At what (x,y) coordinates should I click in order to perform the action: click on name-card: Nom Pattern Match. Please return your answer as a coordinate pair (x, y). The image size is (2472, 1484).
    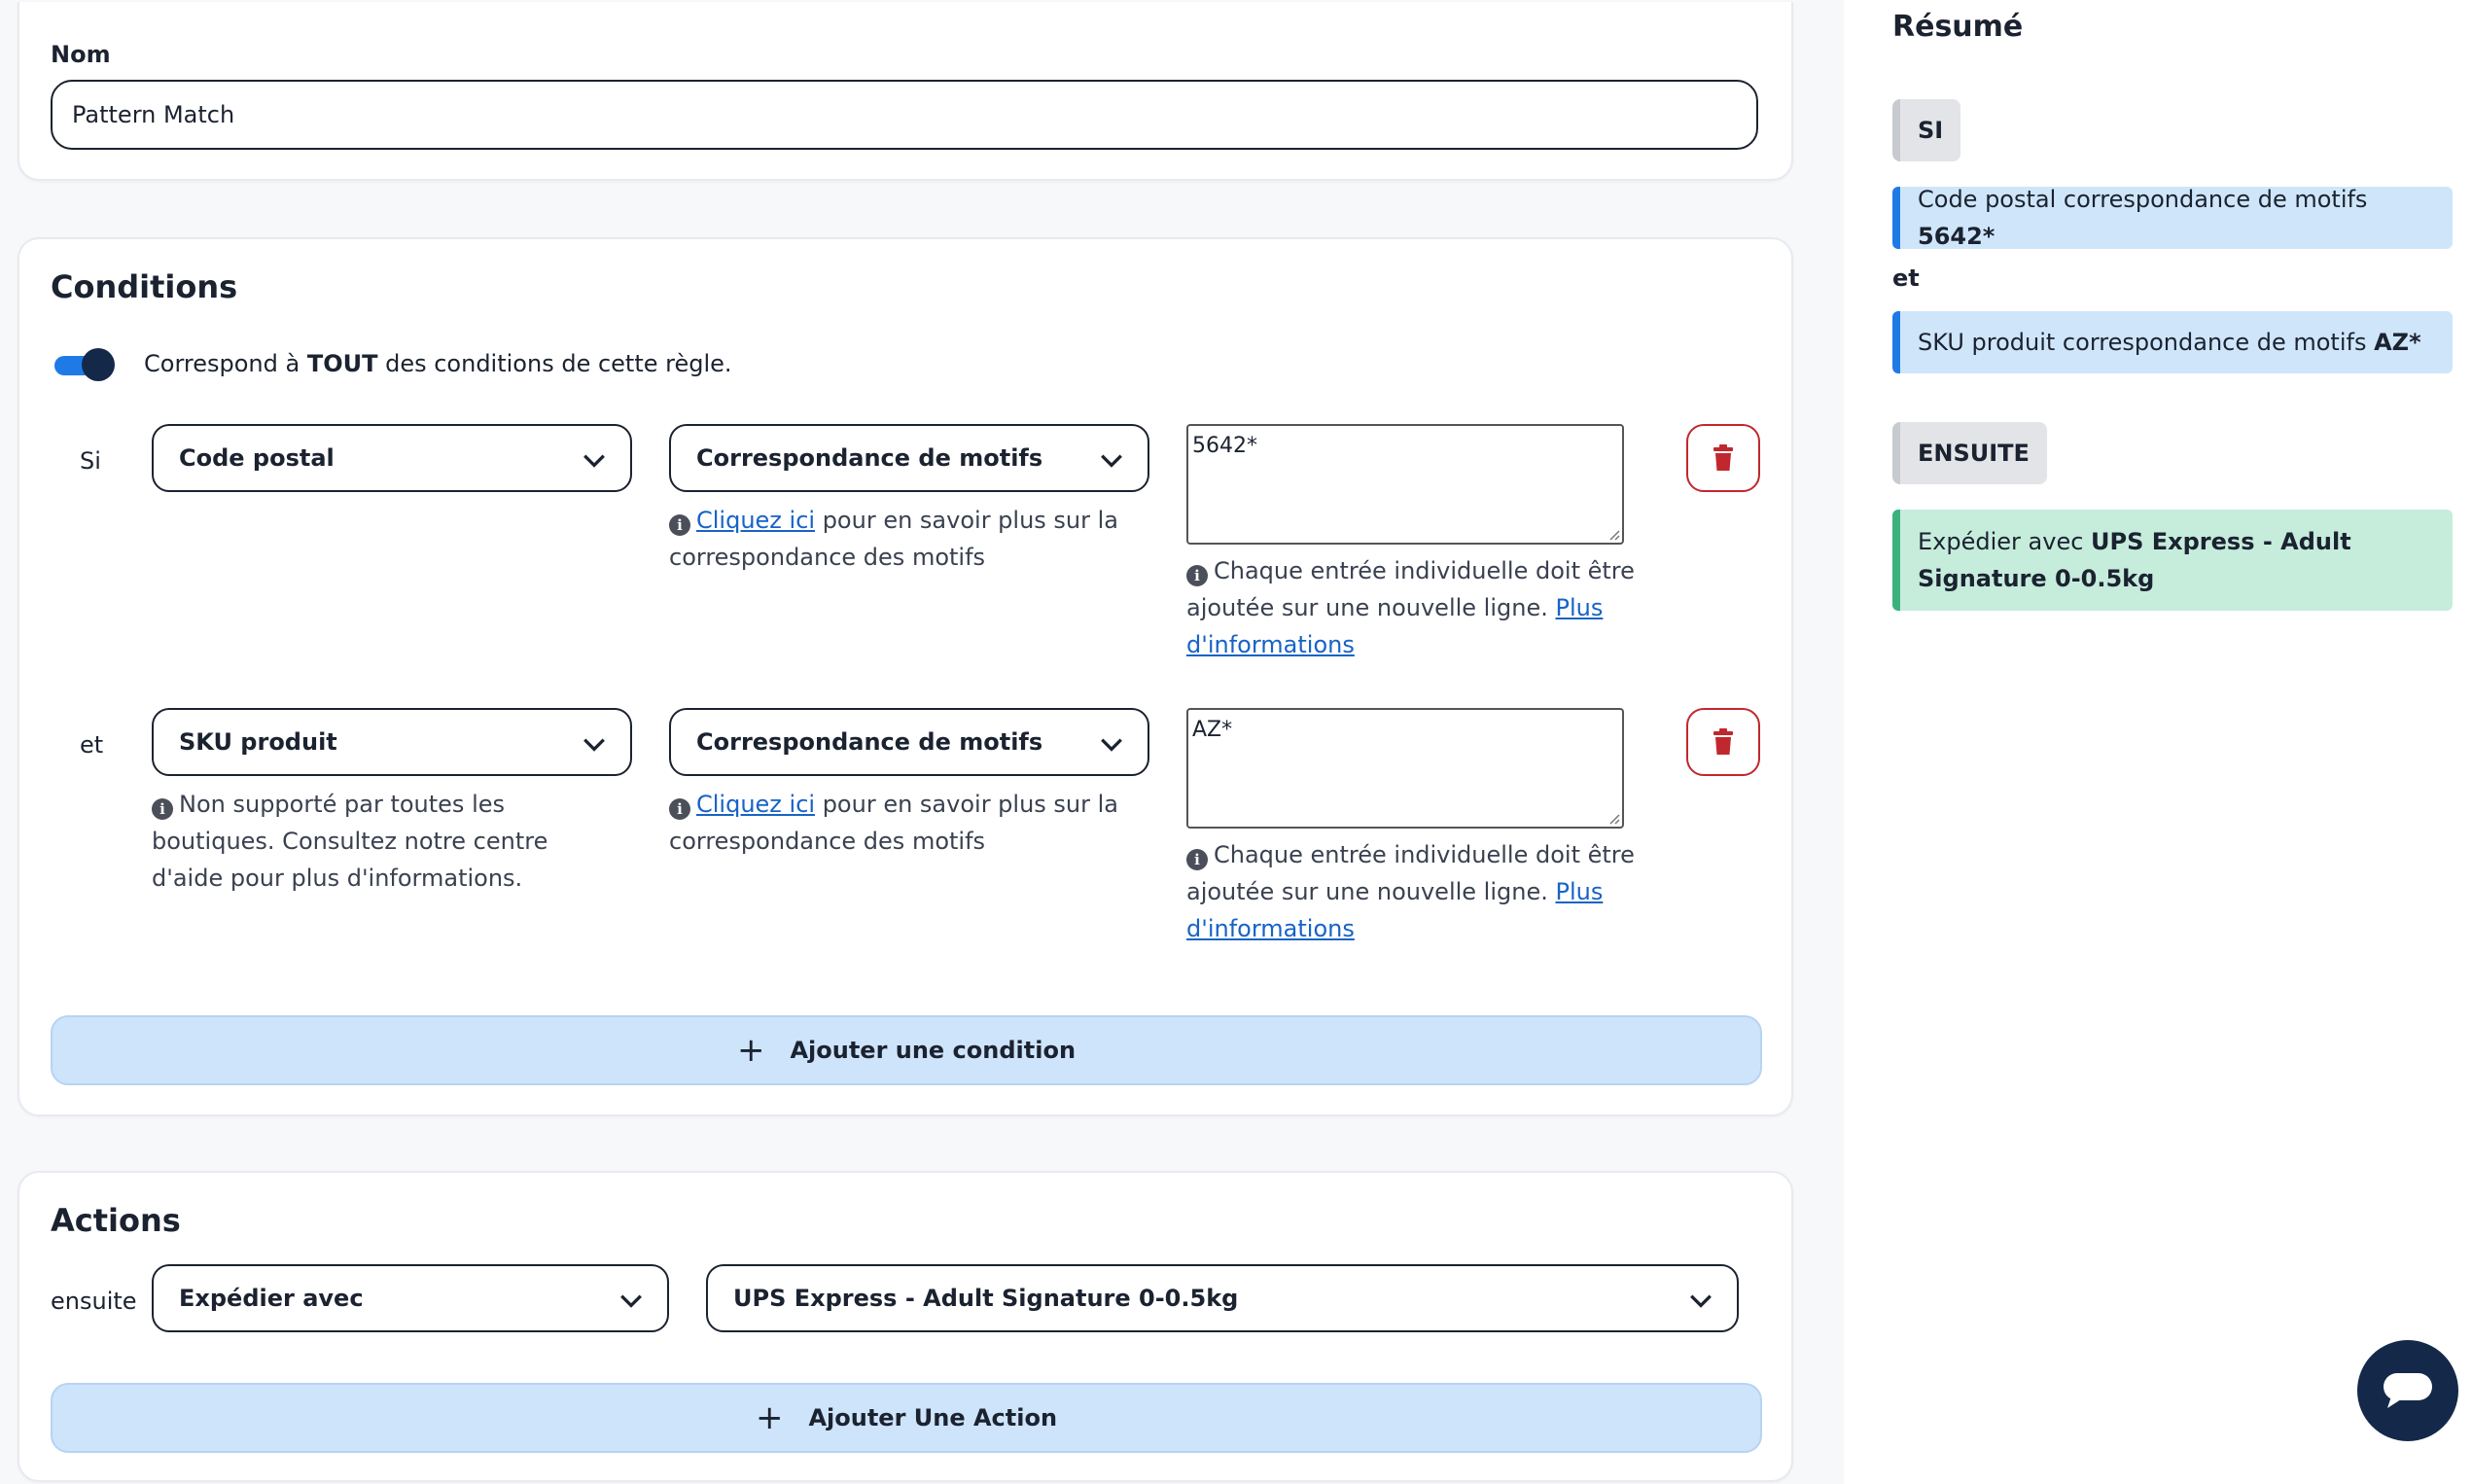
    Looking at the image, I should click on (905, 92).